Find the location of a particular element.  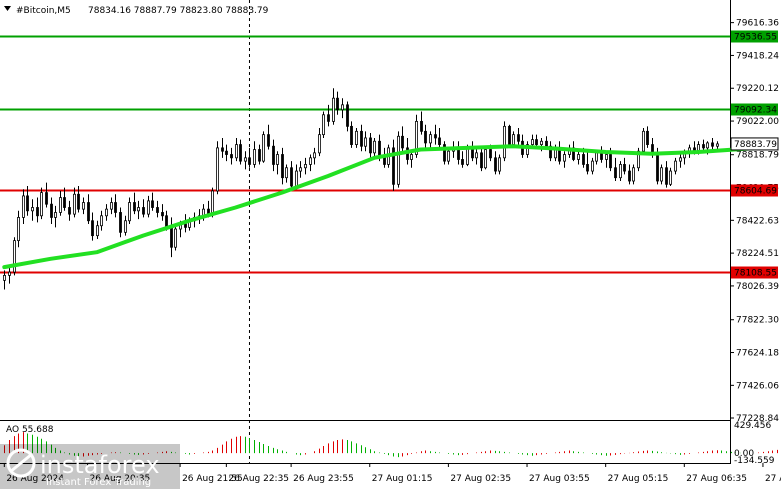

price-tick-label: 77426.06 is located at coordinates (757, 386).